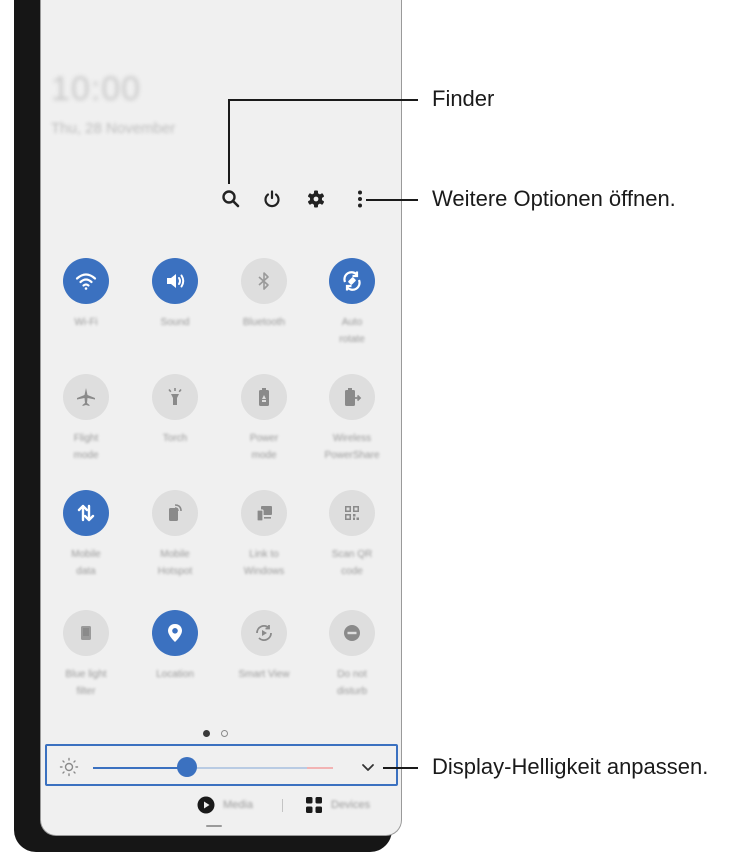 The width and height of the screenshot is (740, 852). I want to click on speaker-icon, so click(175, 281).